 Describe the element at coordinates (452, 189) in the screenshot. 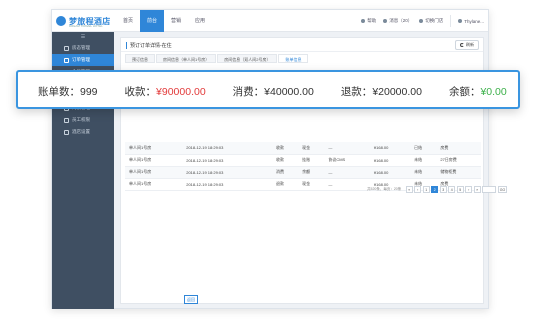

I see `page-button: 4` at that location.